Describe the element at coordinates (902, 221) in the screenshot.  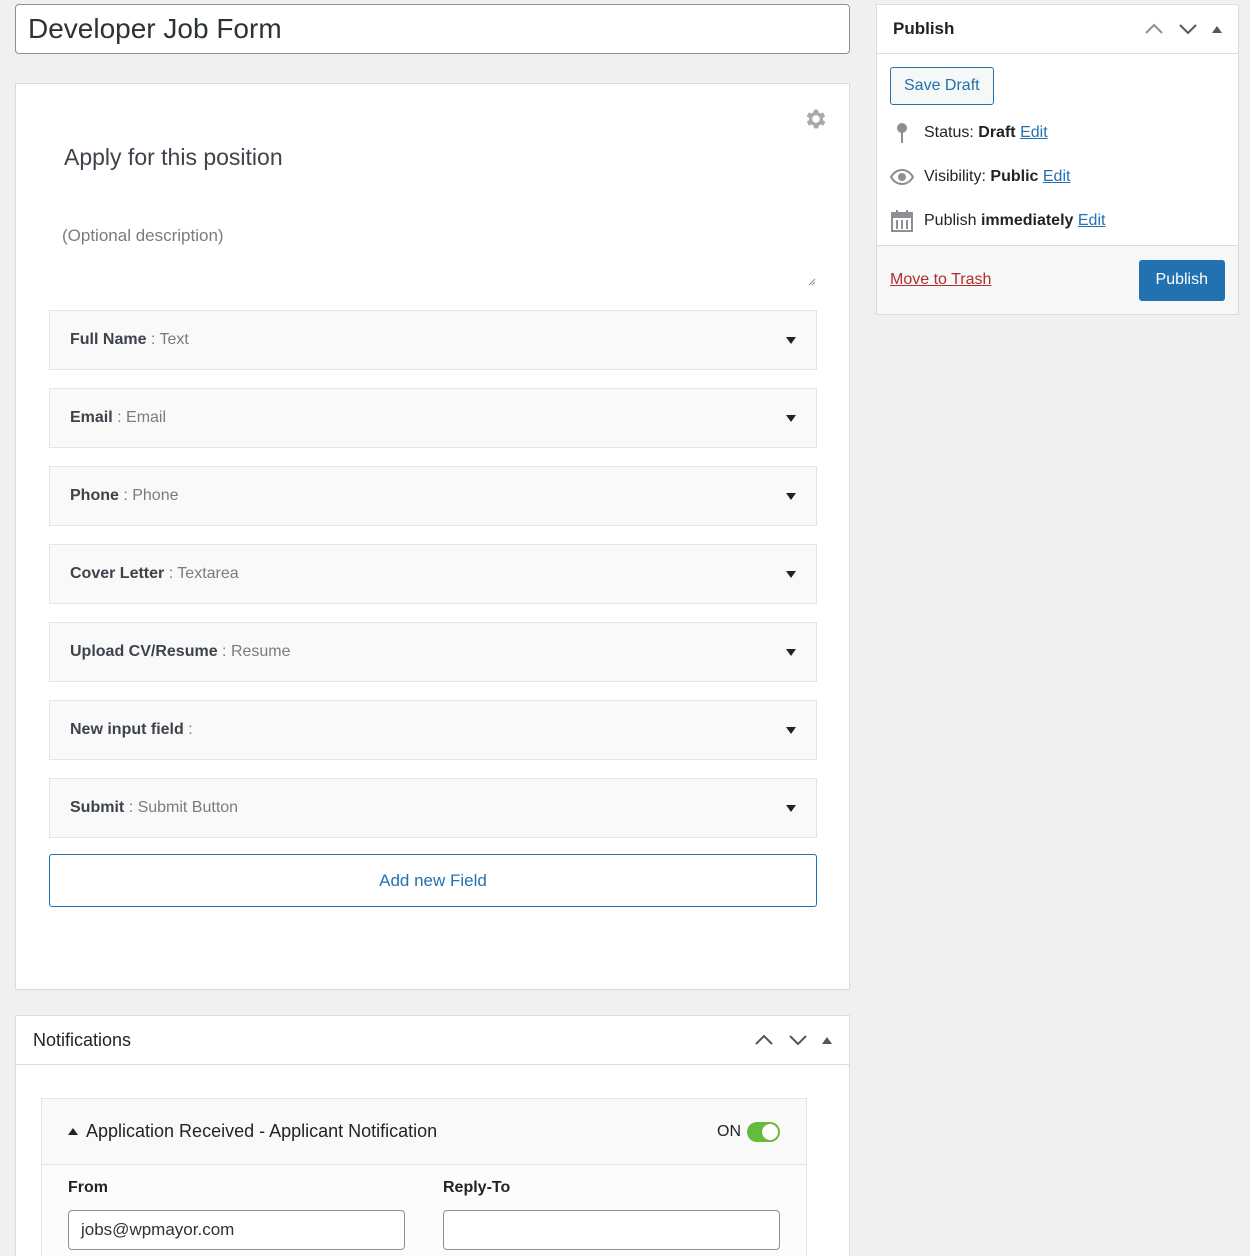
I see `calendar-icon` at that location.